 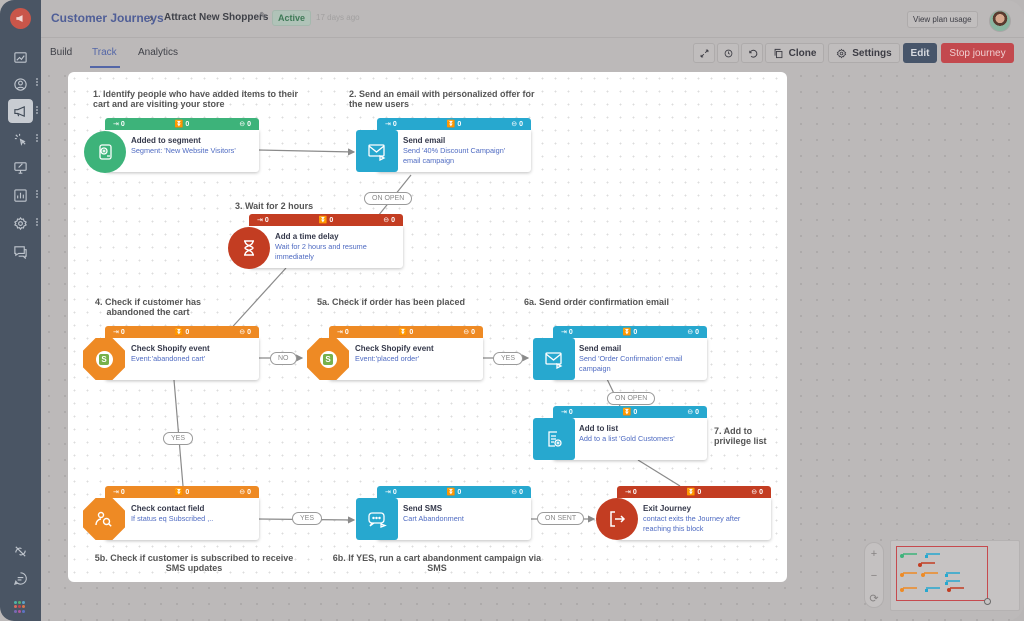 I want to click on node-desc: Send 'Order Confirmation' email campaign, so click(x=631, y=363).